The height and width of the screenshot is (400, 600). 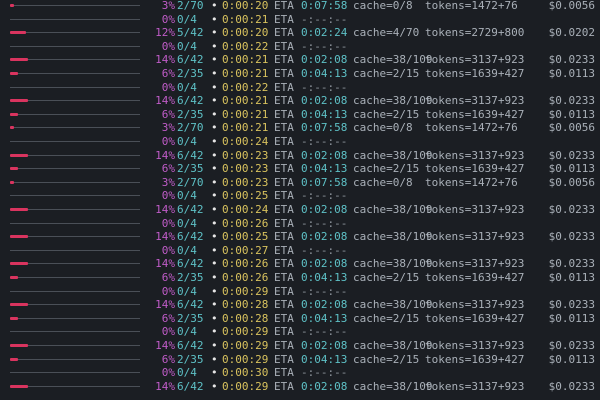 I want to click on cache-stats: cache=0/8, so click(x=383, y=182).